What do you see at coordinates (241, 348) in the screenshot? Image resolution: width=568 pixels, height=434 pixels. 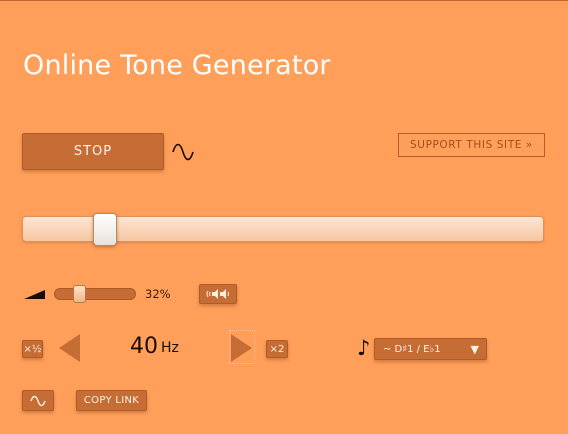 I see `triangle-right-icon` at bounding box center [241, 348].